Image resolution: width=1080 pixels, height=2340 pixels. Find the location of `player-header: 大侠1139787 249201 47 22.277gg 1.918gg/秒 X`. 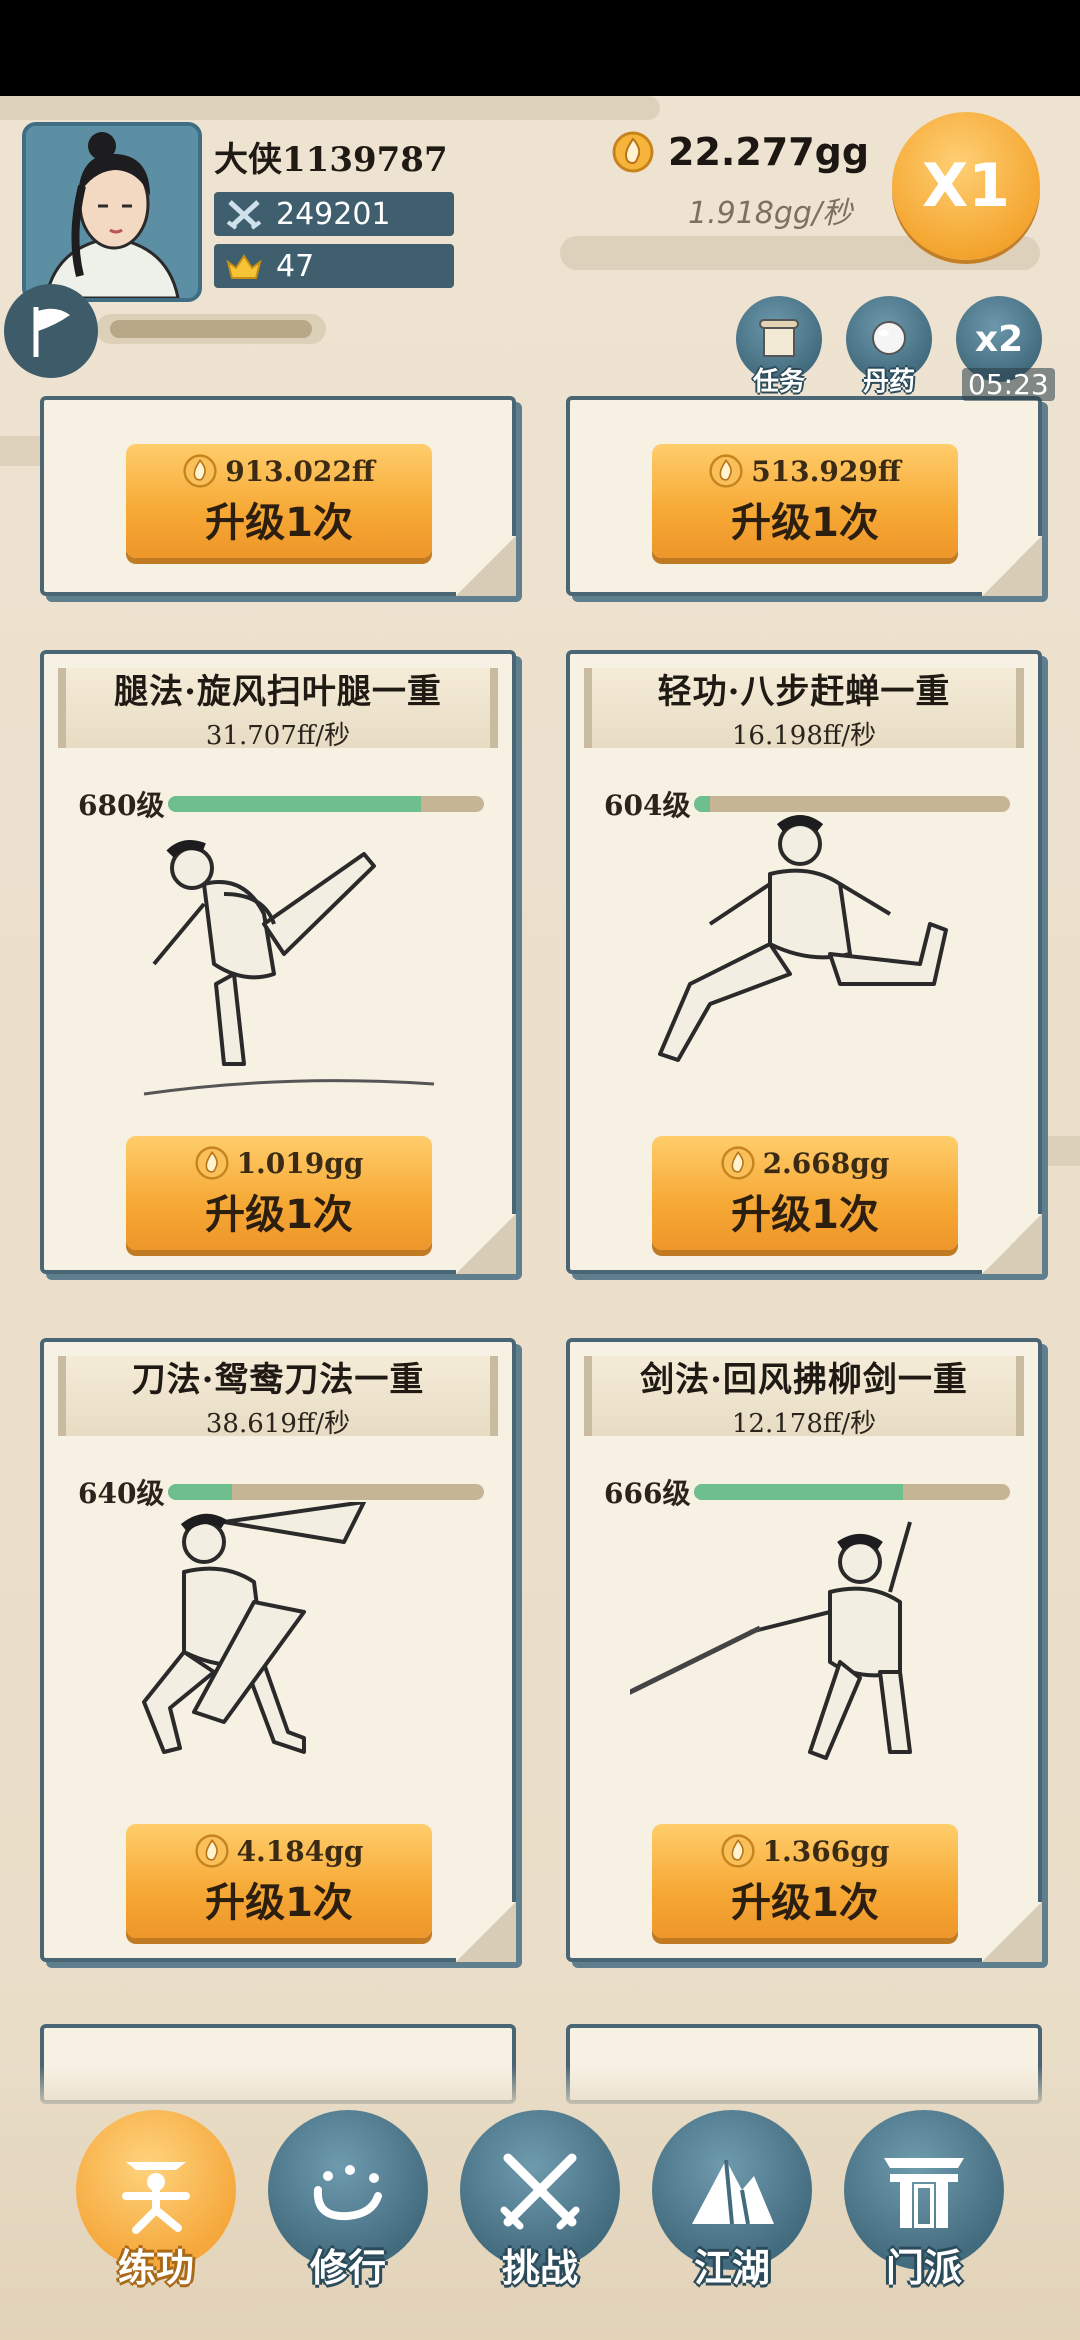

player-header: 大侠1139787 249201 47 22.277gg 1.918gg/秒 X is located at coordinates (540, 261).